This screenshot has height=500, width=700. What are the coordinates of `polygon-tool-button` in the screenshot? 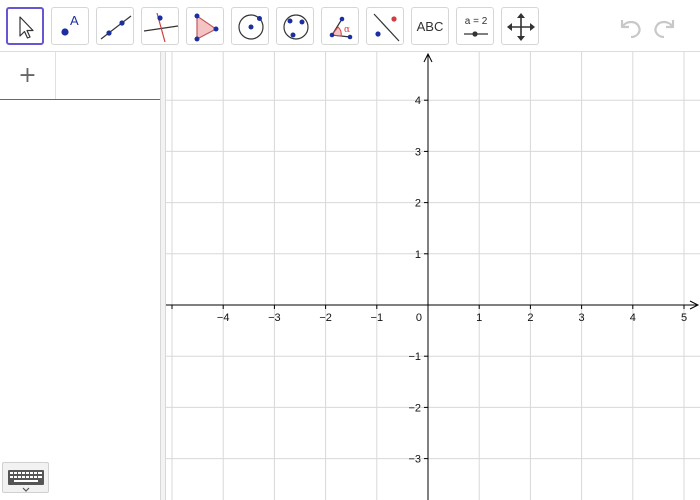 It's located at (205, 26).